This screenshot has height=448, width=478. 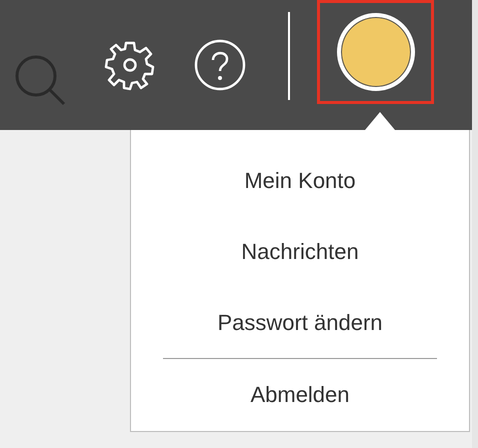 I want to click on help-icon, so click(x=220, y=65).